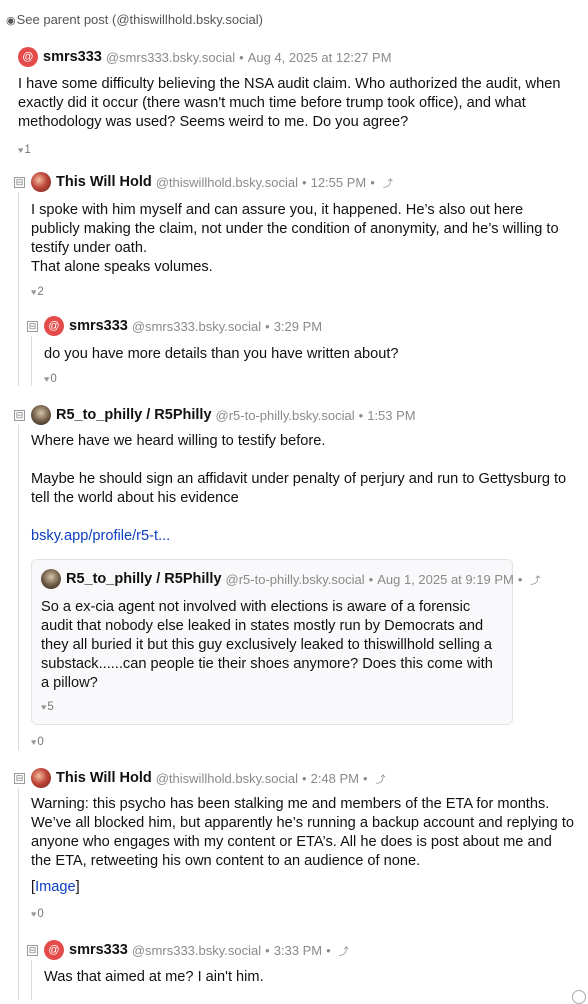  What do you see at coordinates (339, 182) in the screenshot?
I see `post-time: 12:55 PM` at bounding box center [339, 182].